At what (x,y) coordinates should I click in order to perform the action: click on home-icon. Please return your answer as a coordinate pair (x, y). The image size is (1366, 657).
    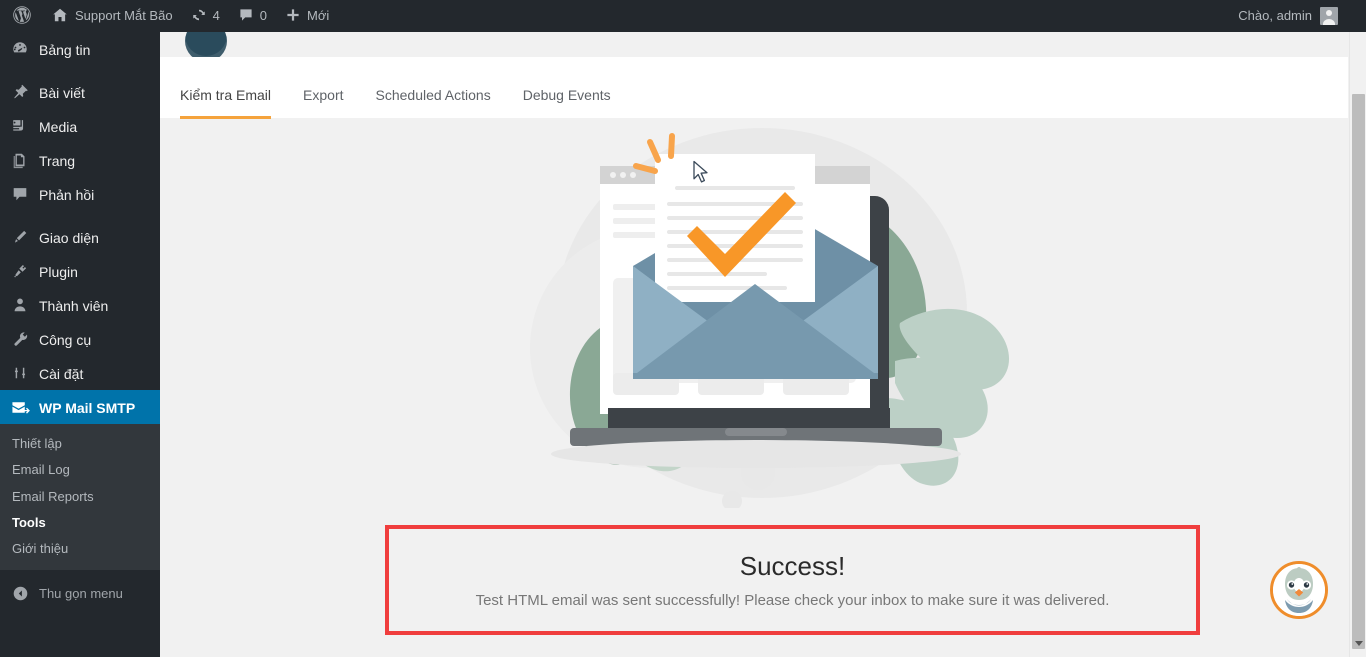
    Looking at the image, I should click on (60, 16).